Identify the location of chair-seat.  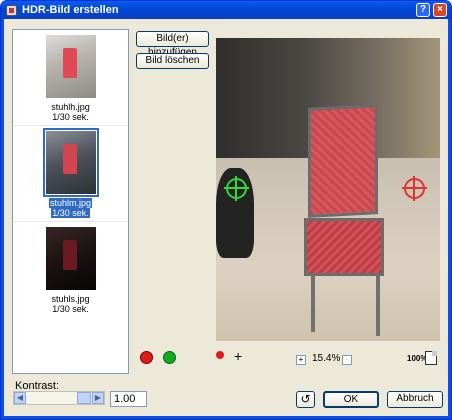
(344, 247).